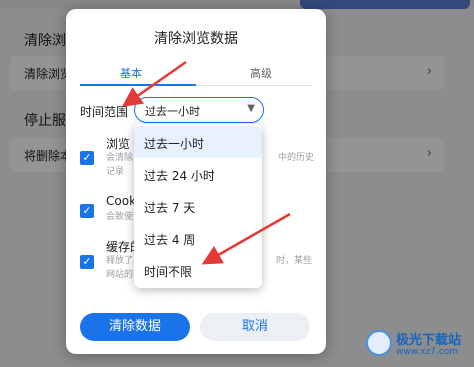 Image resolution: width=474 pixels, height=367 pixels. I want to click on cached-files-desc-line2: 网站的, so click(120, 275).